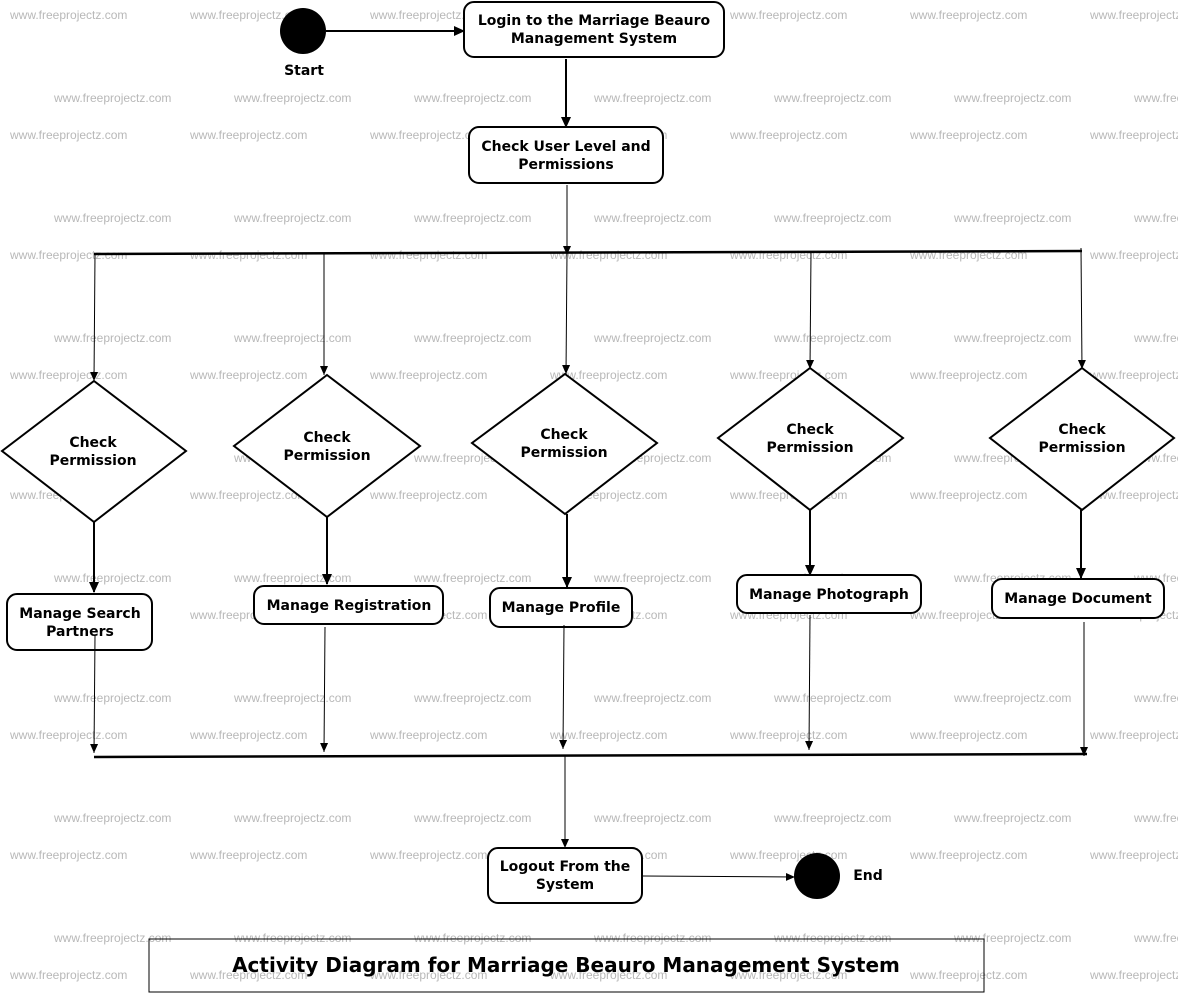  I want to click on activity-manage-document: Manage Document, so click(1078, 598).